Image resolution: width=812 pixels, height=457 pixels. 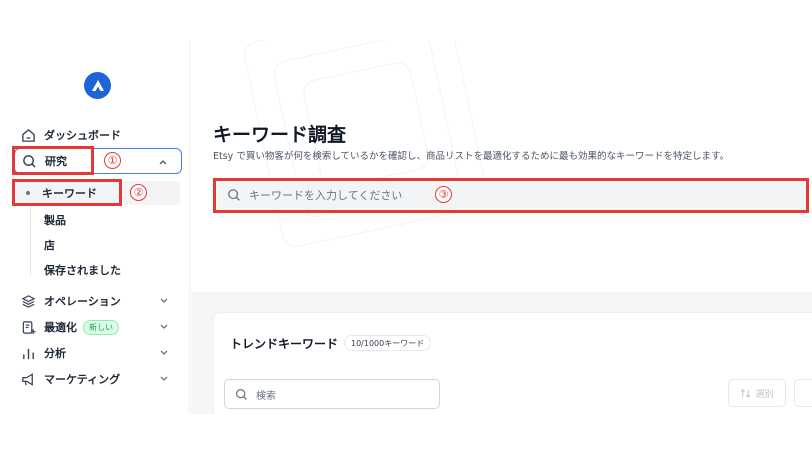 What do you see at coordinates (28, 327) in the screenshot?
I see `document-plus-icon` at bounding box center [28, 327].